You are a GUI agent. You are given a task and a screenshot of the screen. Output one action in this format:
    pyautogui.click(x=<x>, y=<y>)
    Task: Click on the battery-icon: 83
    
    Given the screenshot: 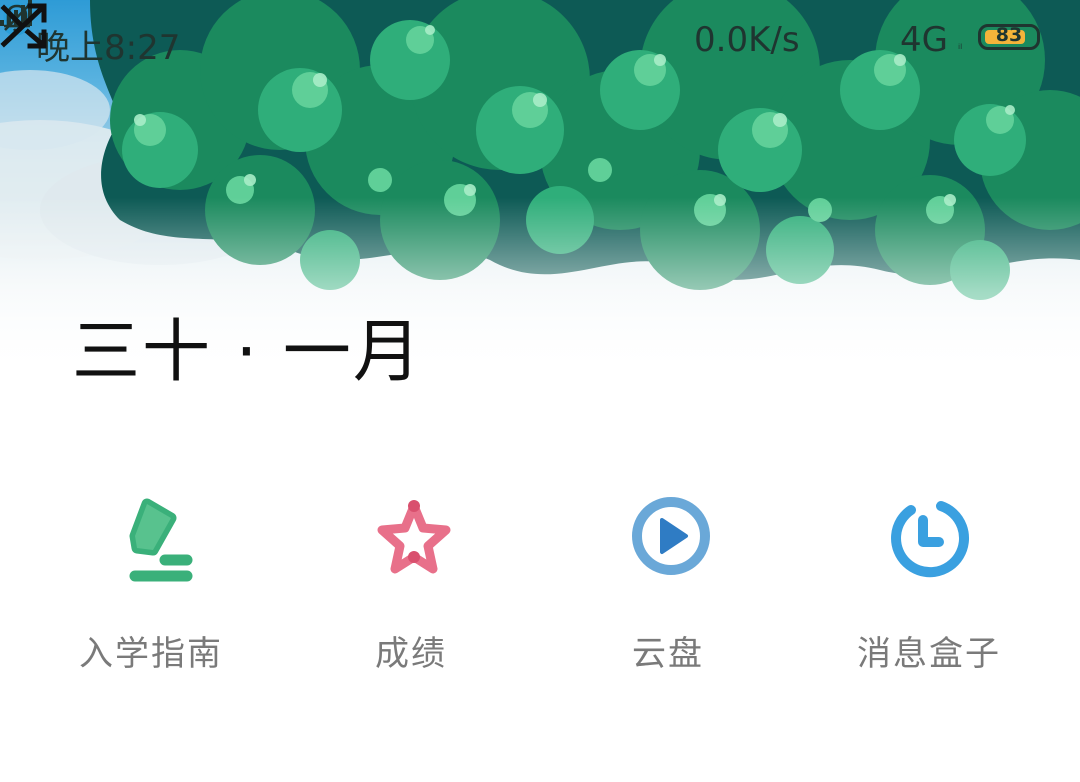 What is the action you would take?
    pyautogui.click(x=1009, y=37)
    